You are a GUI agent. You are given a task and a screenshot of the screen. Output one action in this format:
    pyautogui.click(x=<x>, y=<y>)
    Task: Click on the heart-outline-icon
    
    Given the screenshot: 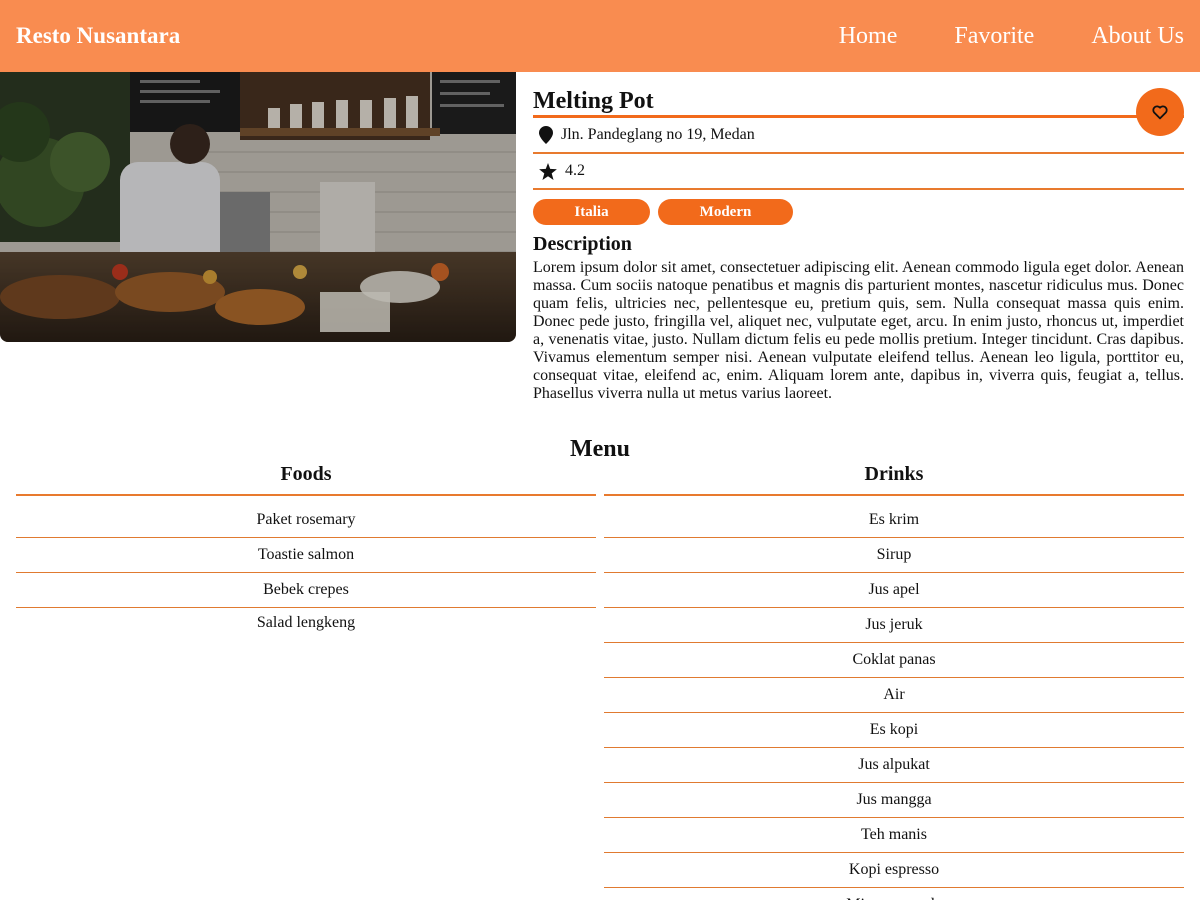 What is the action you would take?
    pyautogui.click(x=1160, y=112)
    